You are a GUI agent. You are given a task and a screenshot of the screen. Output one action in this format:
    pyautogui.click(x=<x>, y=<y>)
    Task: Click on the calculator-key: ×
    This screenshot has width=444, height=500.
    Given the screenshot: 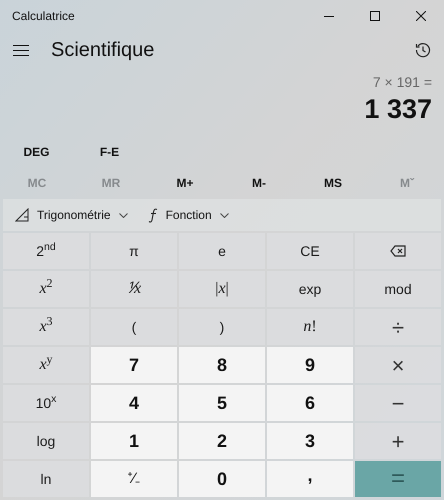 What is the action you would take?
    pyautogui.click(x=398, y=365)
    